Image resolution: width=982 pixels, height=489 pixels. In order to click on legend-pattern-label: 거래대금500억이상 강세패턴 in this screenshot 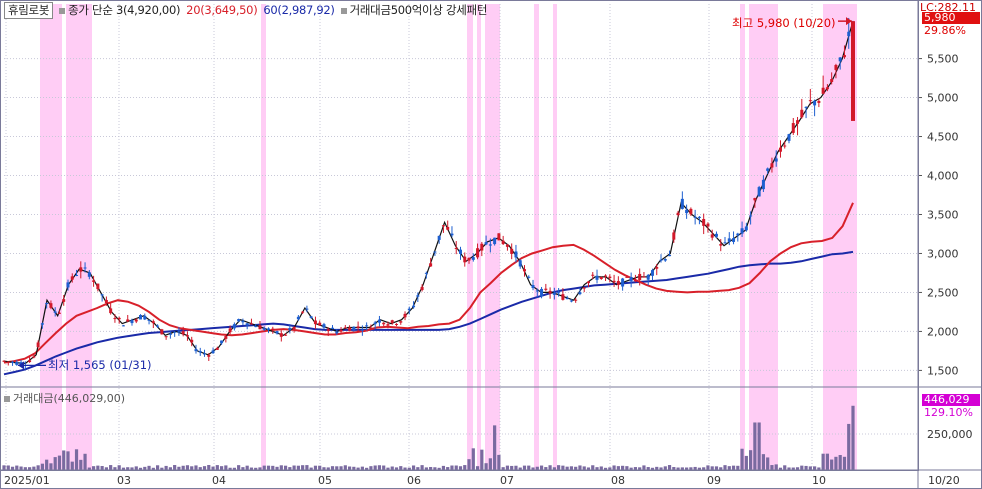, I will do `click(418, 10)`.